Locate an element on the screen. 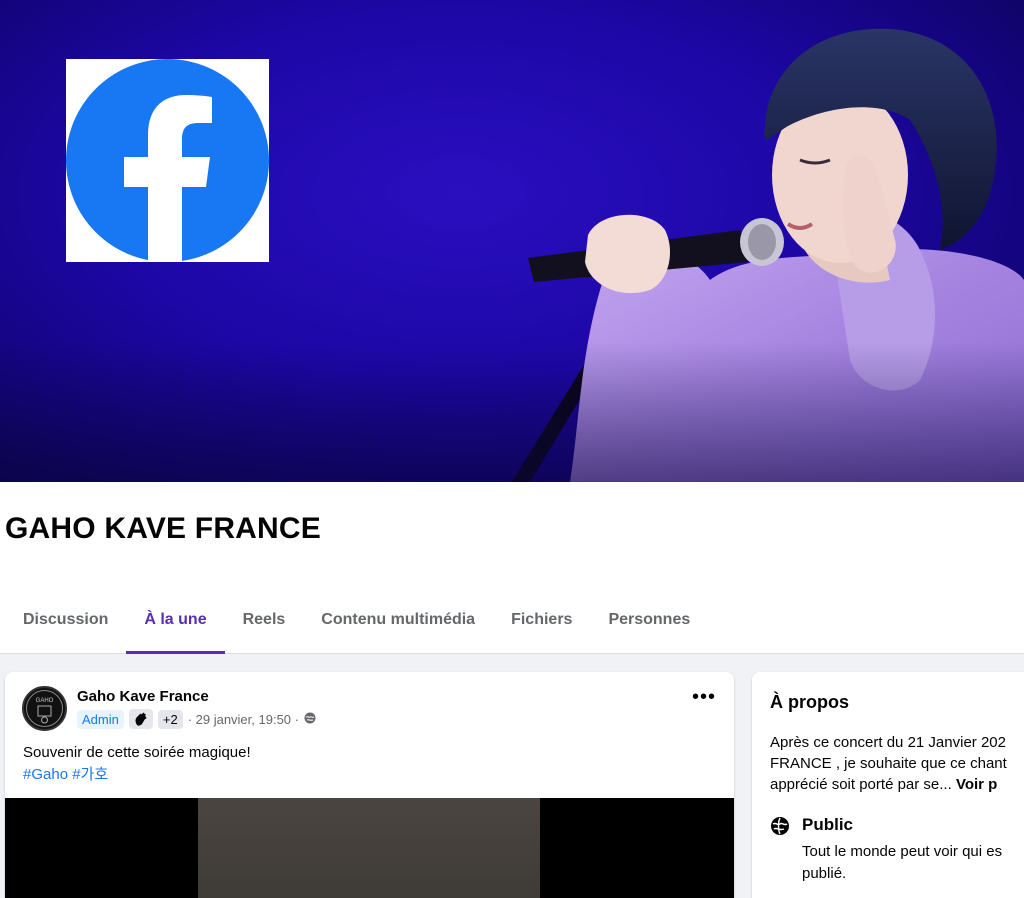 This screenshot has width=1024, height=898. video-frame is located at coordinates (369, 848).